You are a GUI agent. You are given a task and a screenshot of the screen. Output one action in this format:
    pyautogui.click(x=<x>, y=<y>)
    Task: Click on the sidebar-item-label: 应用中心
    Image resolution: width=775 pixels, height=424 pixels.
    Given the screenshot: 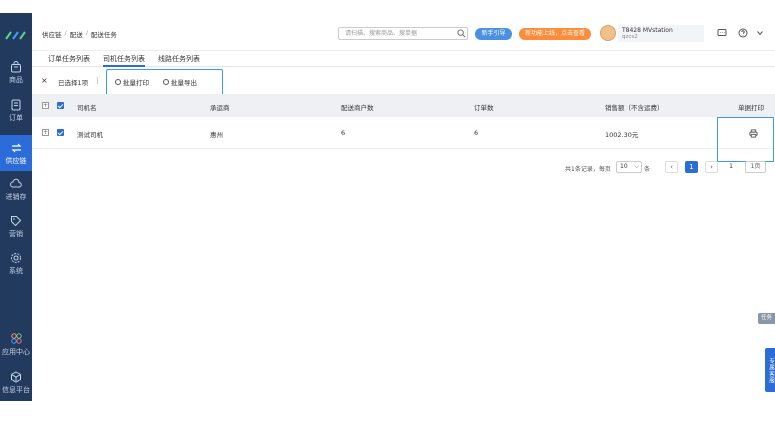 What is the action you would take?
    pyautogui.click(x=16, y=351)
    